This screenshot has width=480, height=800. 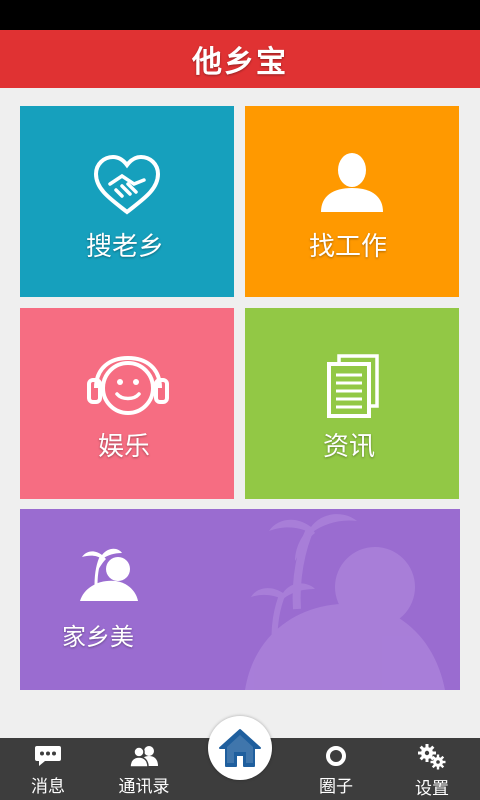 I want to click on tile-find-job: 找工作, so click(x=352, y=201).